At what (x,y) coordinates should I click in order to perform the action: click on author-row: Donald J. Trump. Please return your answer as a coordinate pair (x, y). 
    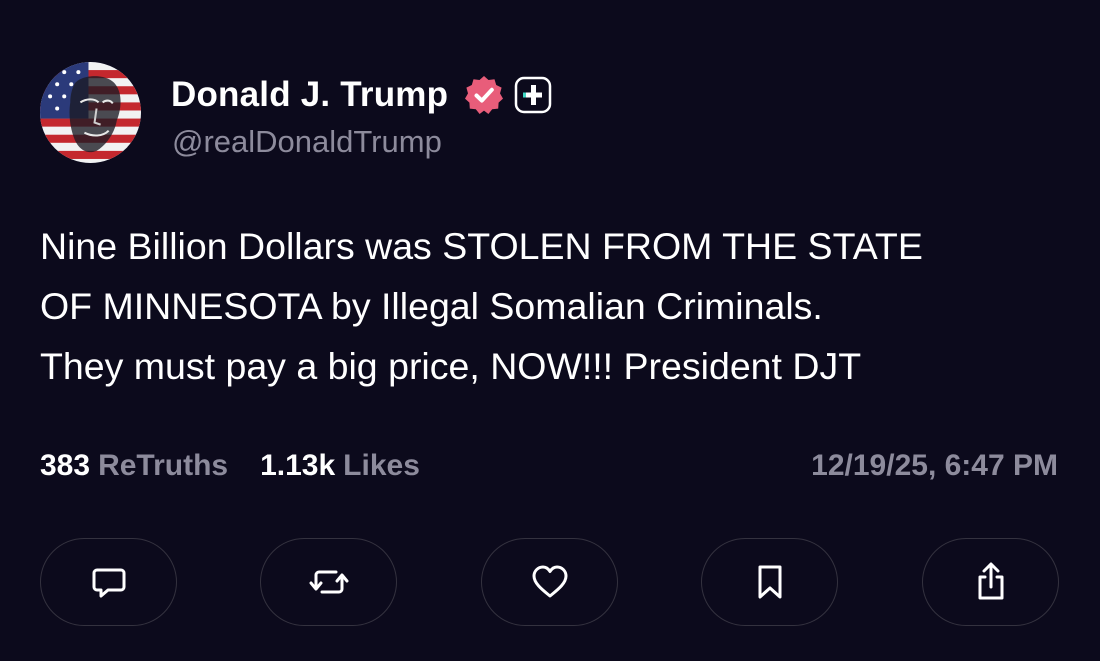
    Looking at the image, I should click on (361, 95).